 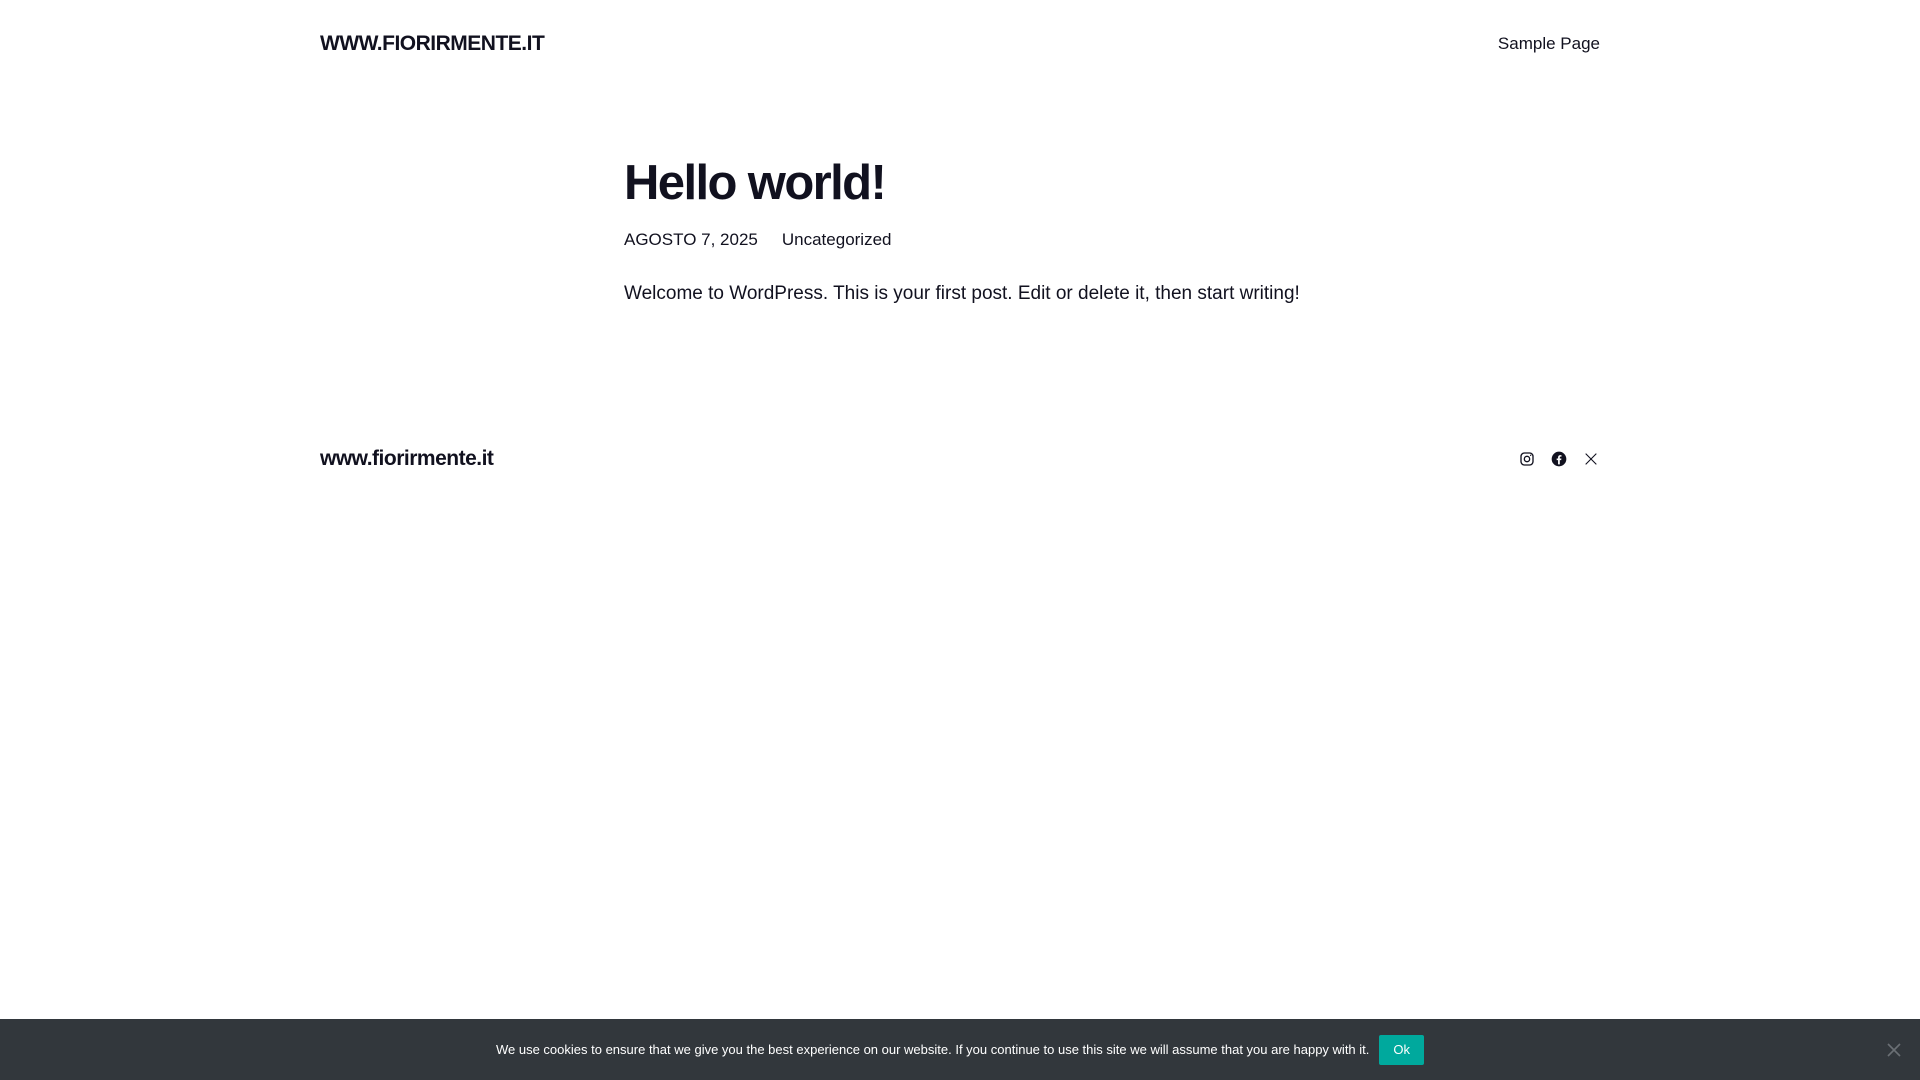 I want to click on site-header: WWW.FIORIRMENTE.IT Sample Page, so click(x=960, y=44).